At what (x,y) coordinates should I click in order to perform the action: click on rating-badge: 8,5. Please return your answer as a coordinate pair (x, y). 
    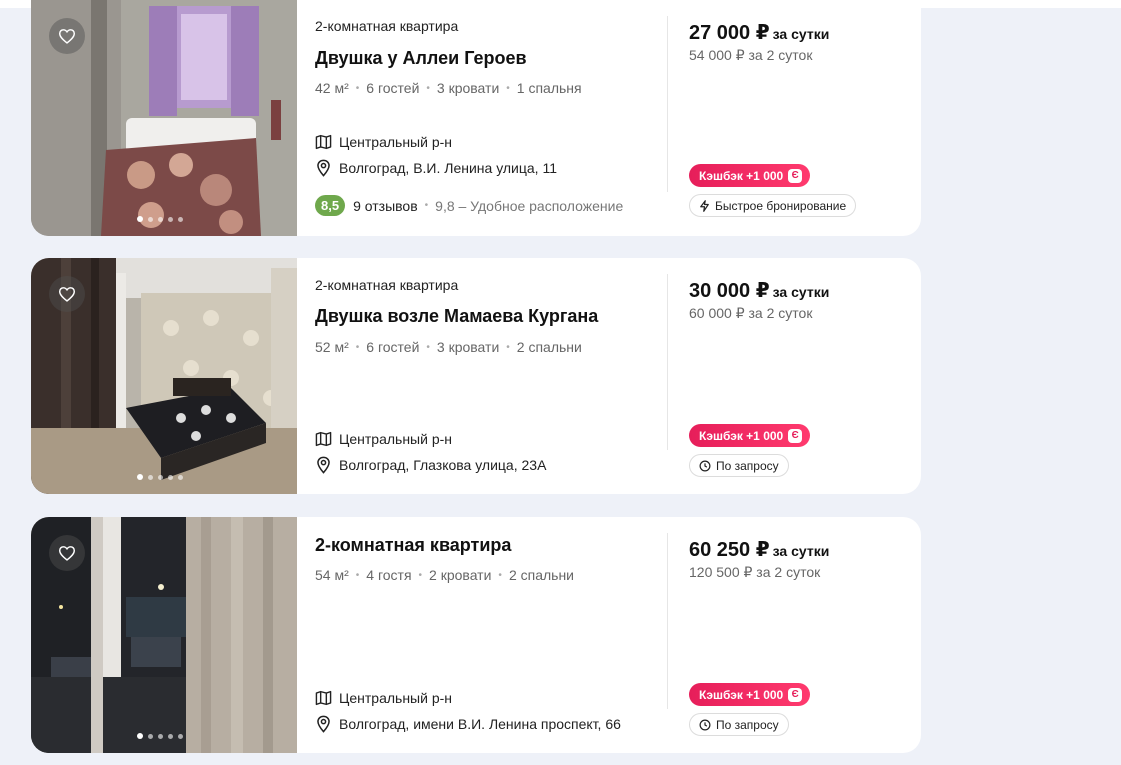
    Looking at the image, I should click on (330, 205).